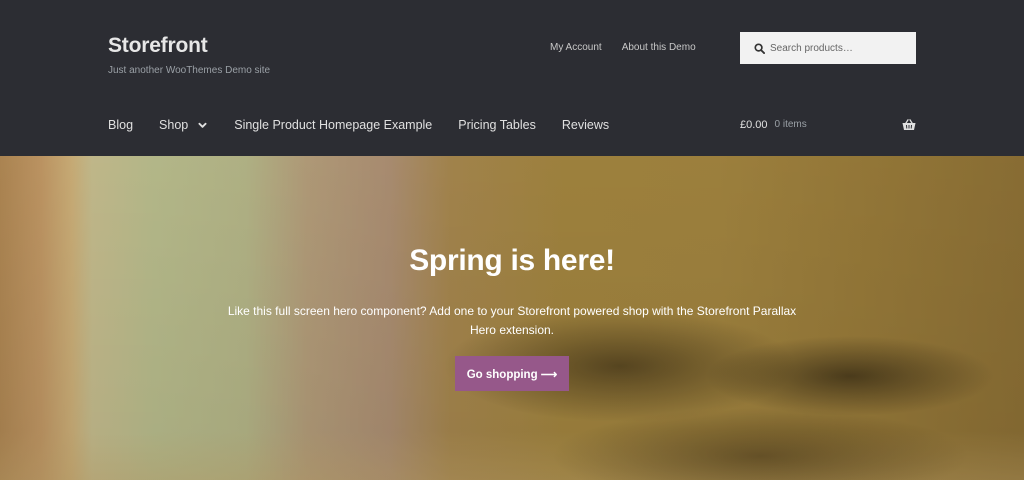 Image resolution: width=1024 pixels, height=480 pixels. I want to click on nav-item-blog: Blog, so click(120, 125).